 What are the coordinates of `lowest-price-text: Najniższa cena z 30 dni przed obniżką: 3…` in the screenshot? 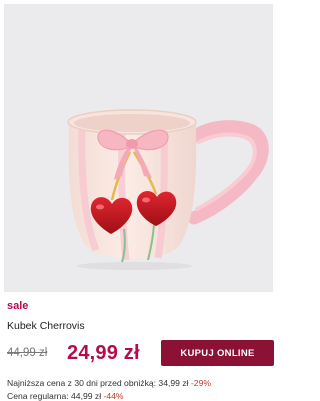 It's located at (98, 383).